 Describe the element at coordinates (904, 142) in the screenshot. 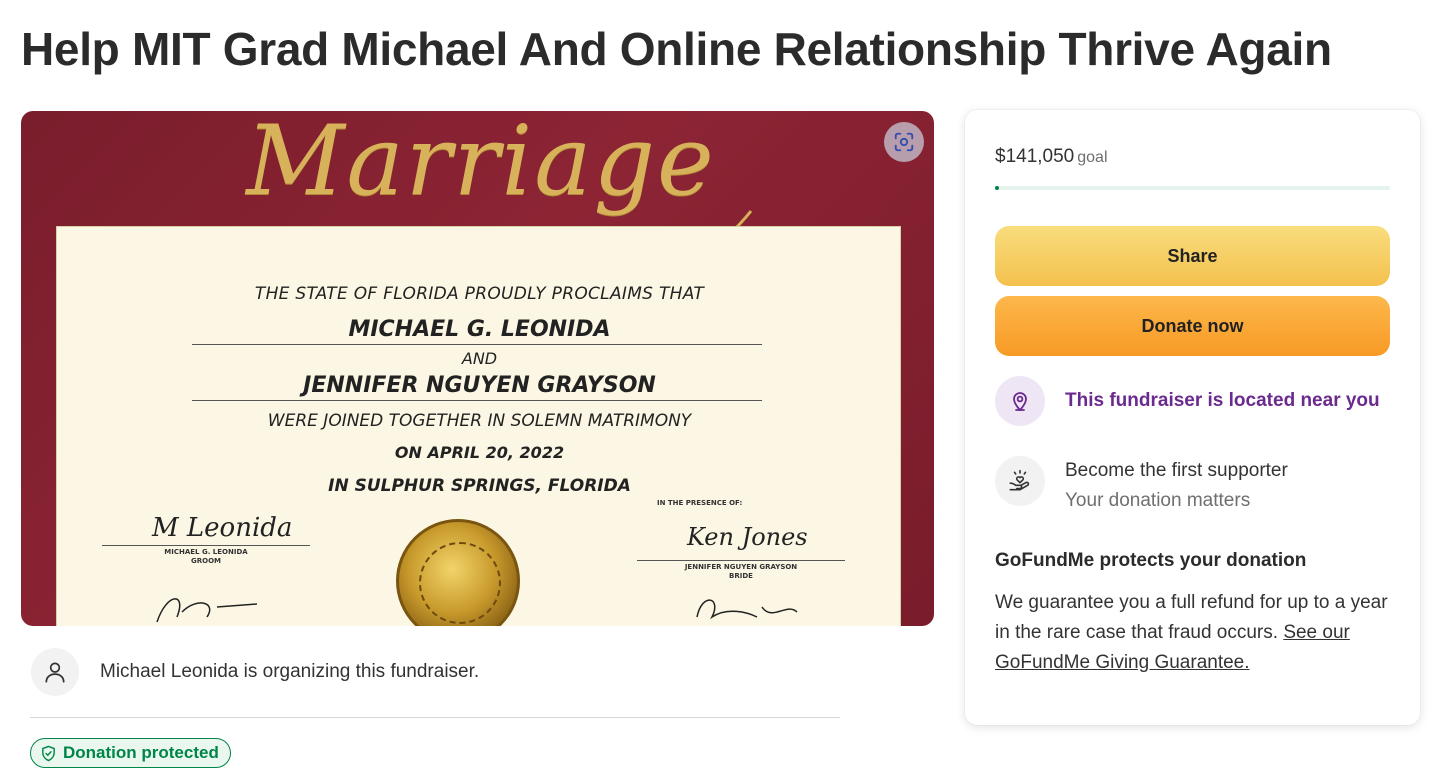

I see `image-scan-icon` at that location.